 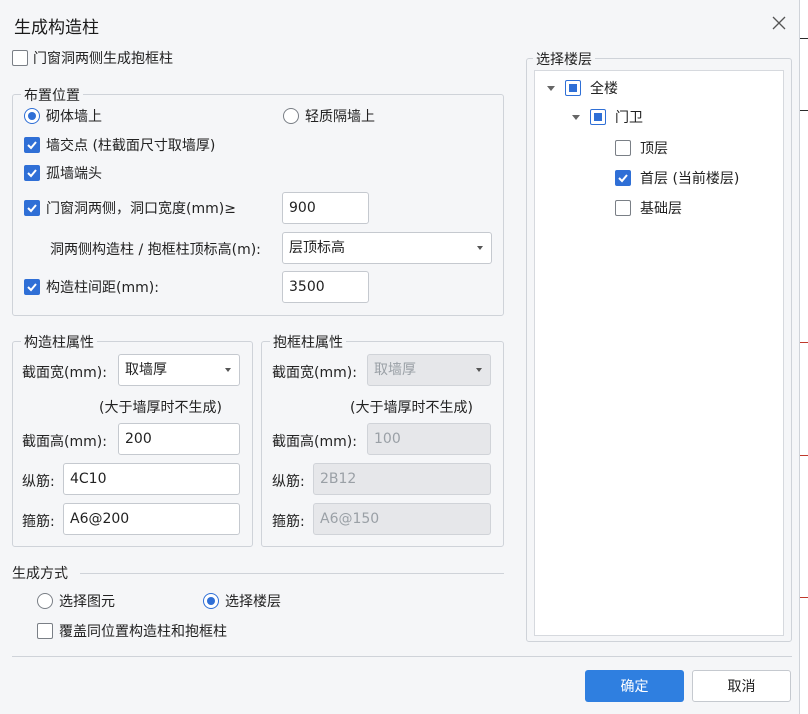 What do you see at coordinates (59, 342) in the screenshot?
I see `column-props-title: 构造柱属性` at bounding box center [59, 342].